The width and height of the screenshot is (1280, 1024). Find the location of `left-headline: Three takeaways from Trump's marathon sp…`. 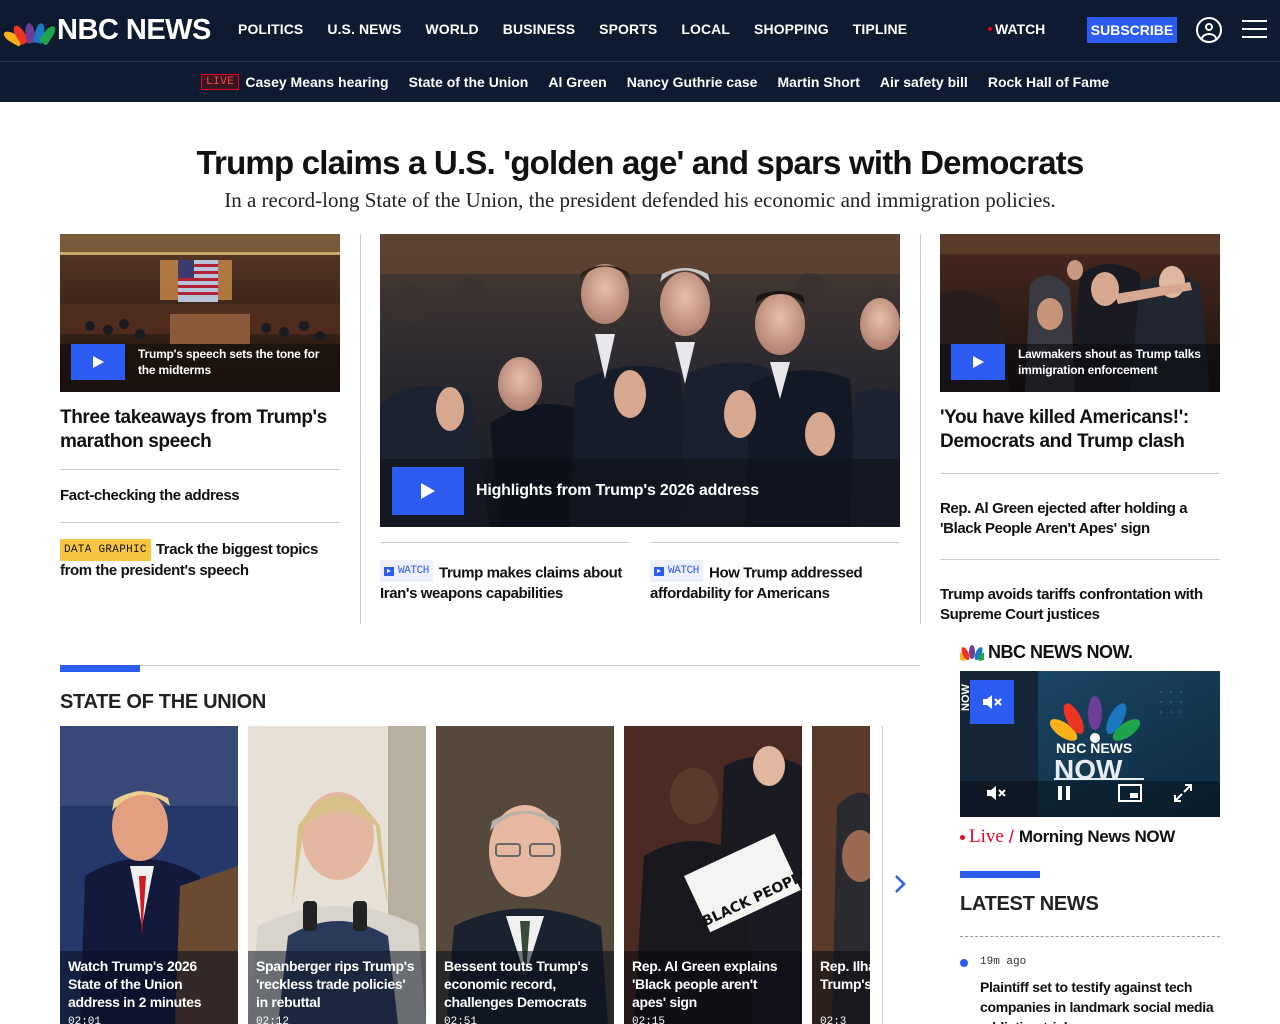

left-headline: Three takeaways from Trump's marathon sp… is located at coordinates (200, 430).